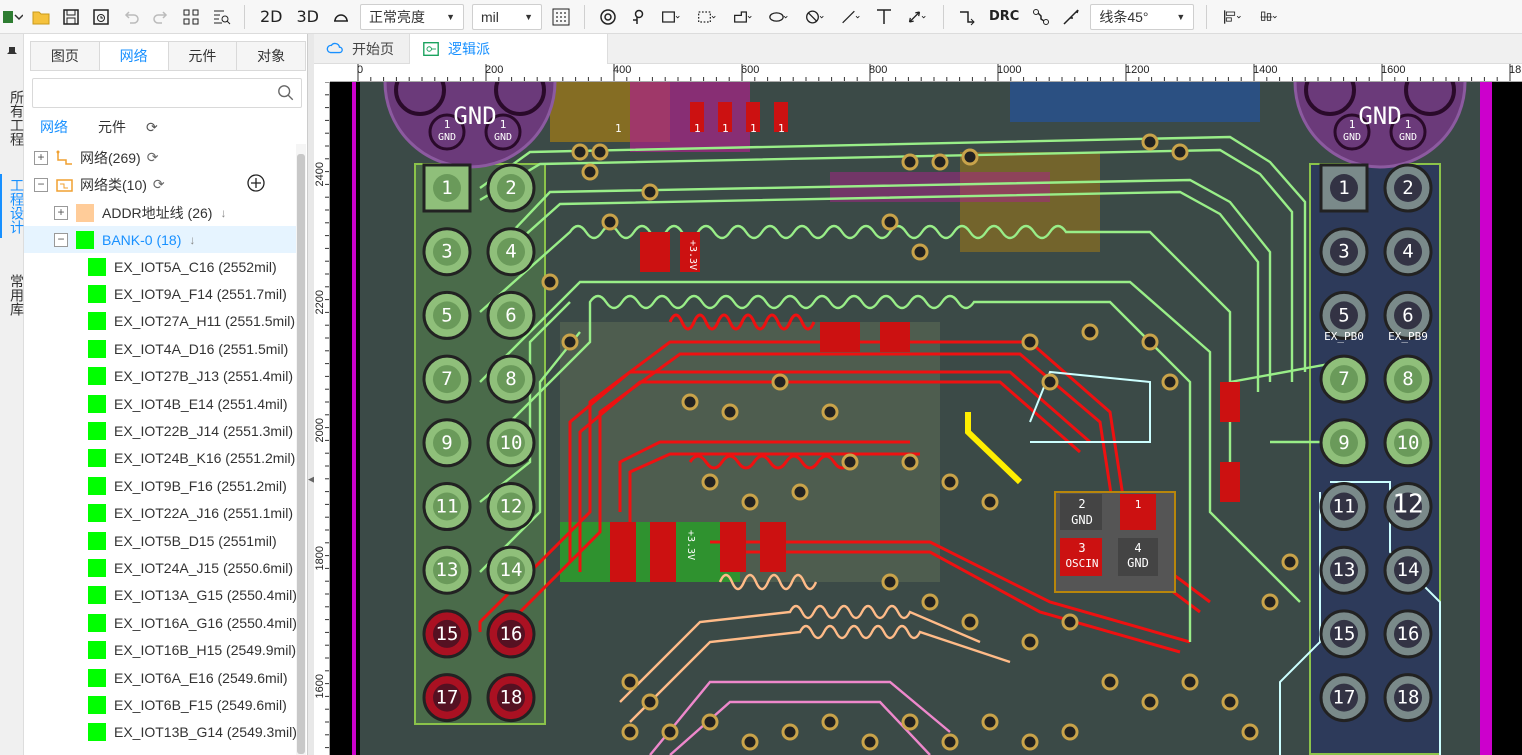 Image resolution: width=1522 pixels, height=755 pixels. Describe the element at coordinates (509, 49) in the screenshot. I see `tab-logic-pcb: 逻辑派` at that location.